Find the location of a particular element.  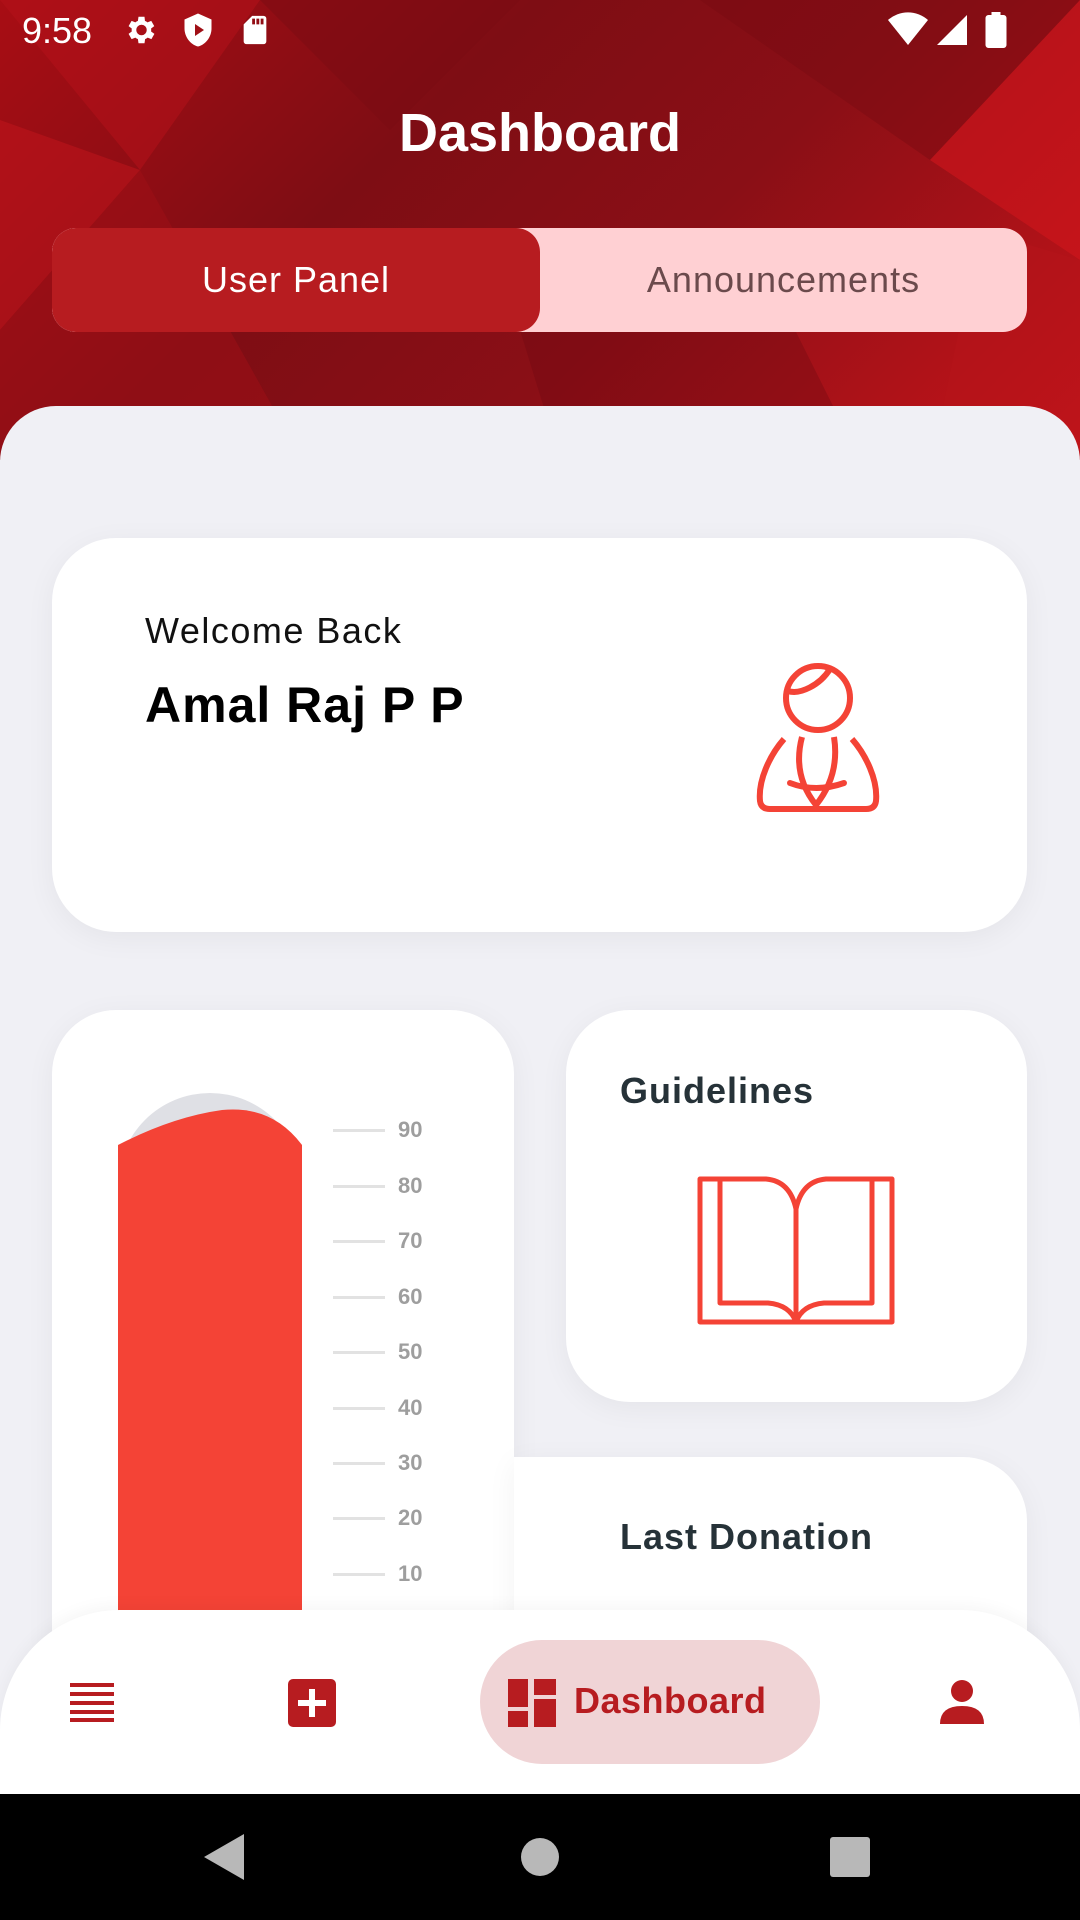

scale-label: 50 is located at coordinates (410, 1351).